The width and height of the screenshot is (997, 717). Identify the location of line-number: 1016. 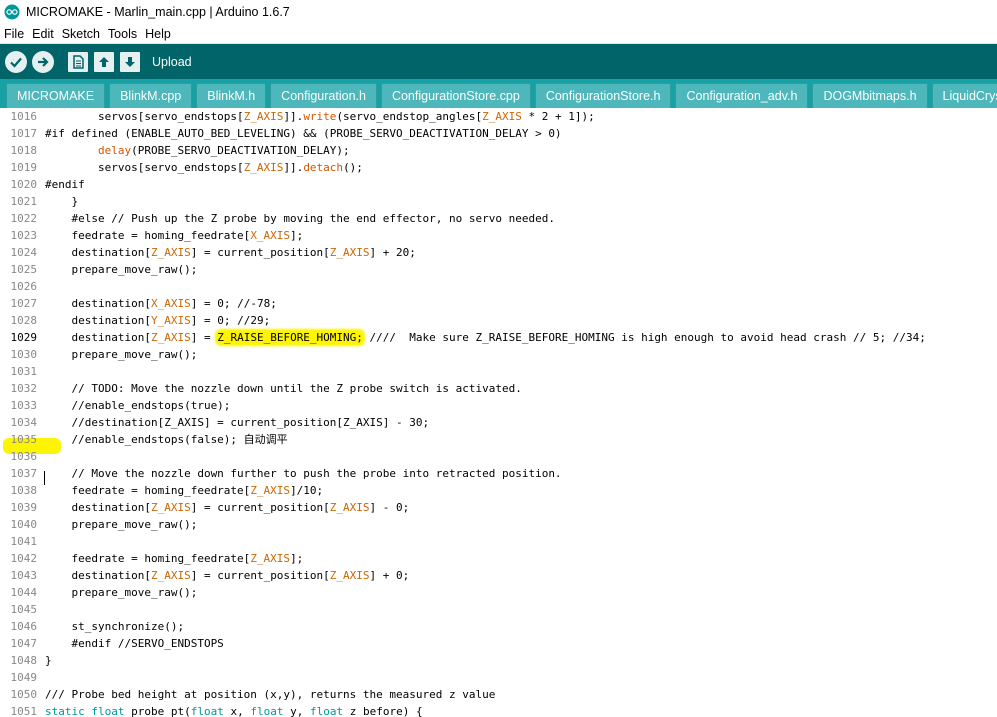
(24, 116).